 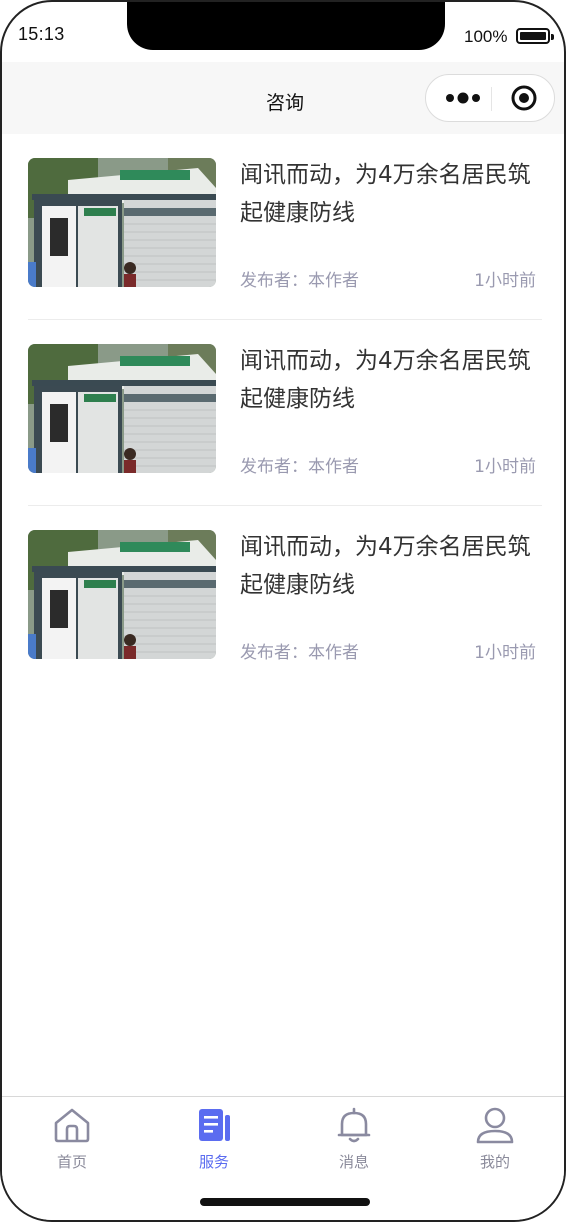 What do you see at coordinates (285, 1202) in the screenshot?
I see `home-indicator` at bounding box center [285, 1202].